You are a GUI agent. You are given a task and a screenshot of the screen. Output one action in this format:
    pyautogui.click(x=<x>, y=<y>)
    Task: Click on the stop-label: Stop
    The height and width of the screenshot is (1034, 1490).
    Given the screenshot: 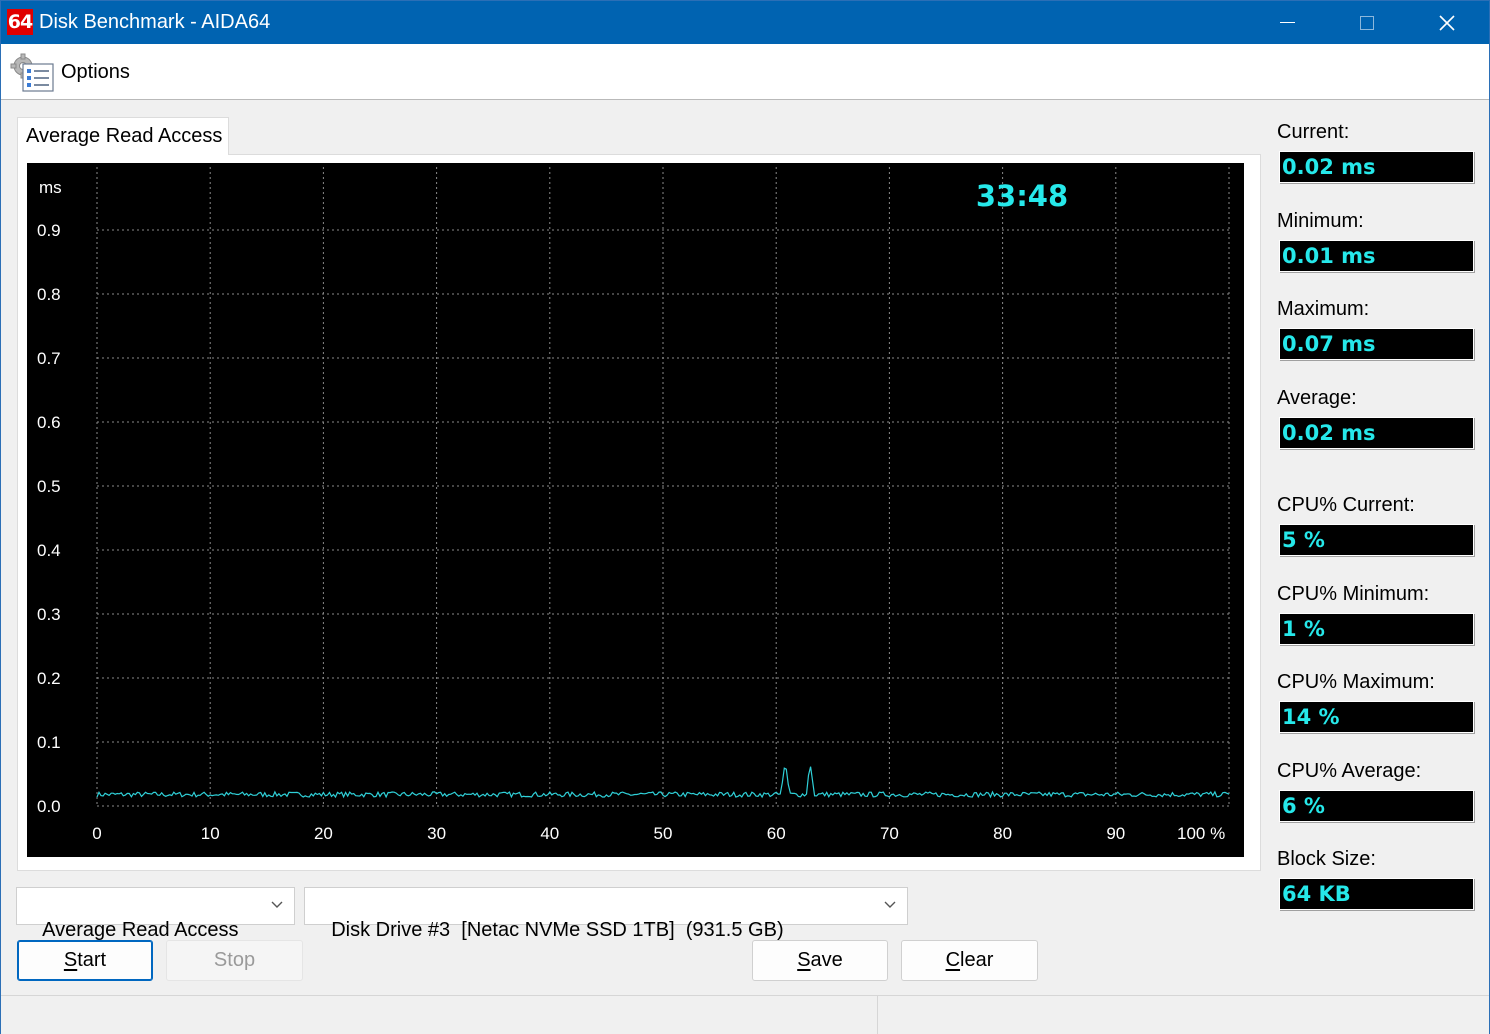 What is the action you would take?
    pyautogui.click(x=234, y=960)
    